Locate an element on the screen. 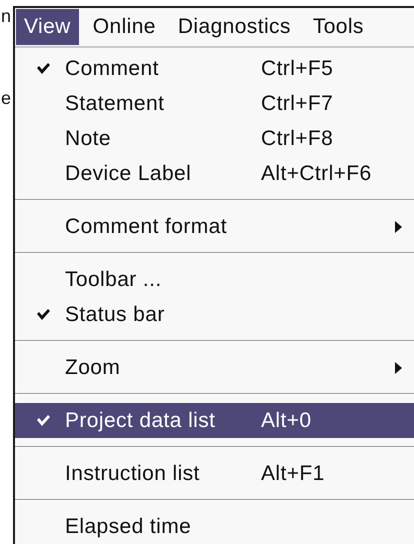 This screenshot has height=544, width=414. shortcut-text: Alt+0 is located at coordinates (286, 420).